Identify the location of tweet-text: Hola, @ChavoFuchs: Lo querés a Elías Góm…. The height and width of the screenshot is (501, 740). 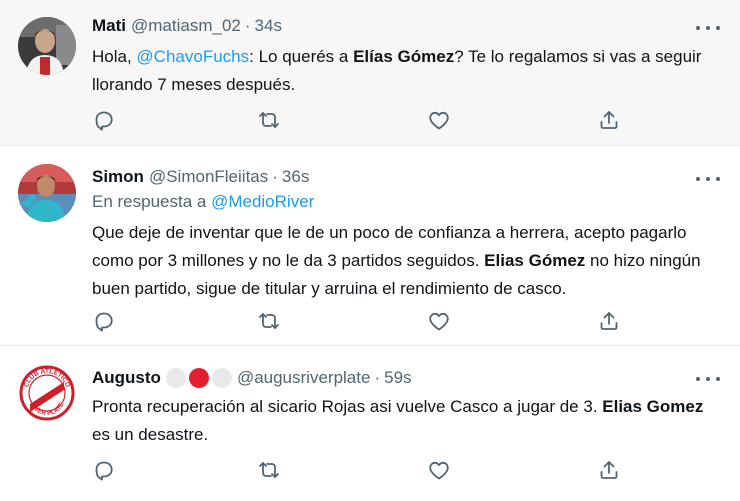
(407, 71).